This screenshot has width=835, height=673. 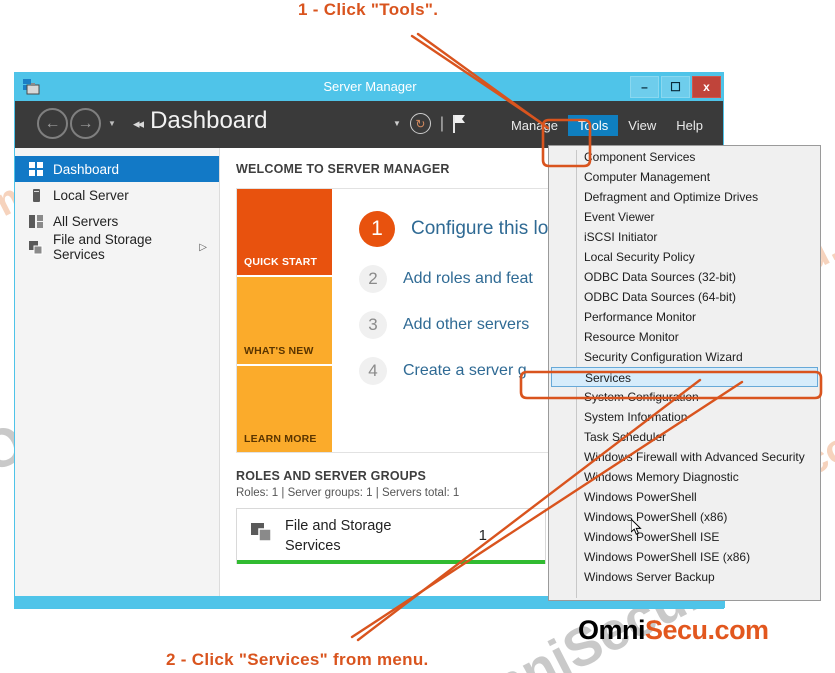 I want to click on menu-manage: Manage, so click(x=534, y=125).